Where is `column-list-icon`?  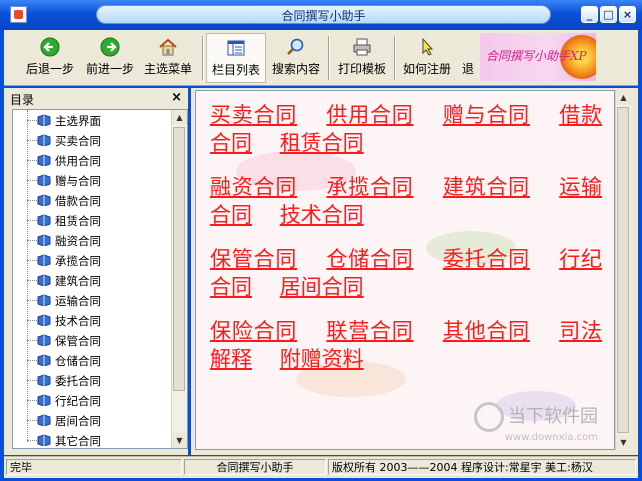
column-list-icon is located at coordinates (236, 48).